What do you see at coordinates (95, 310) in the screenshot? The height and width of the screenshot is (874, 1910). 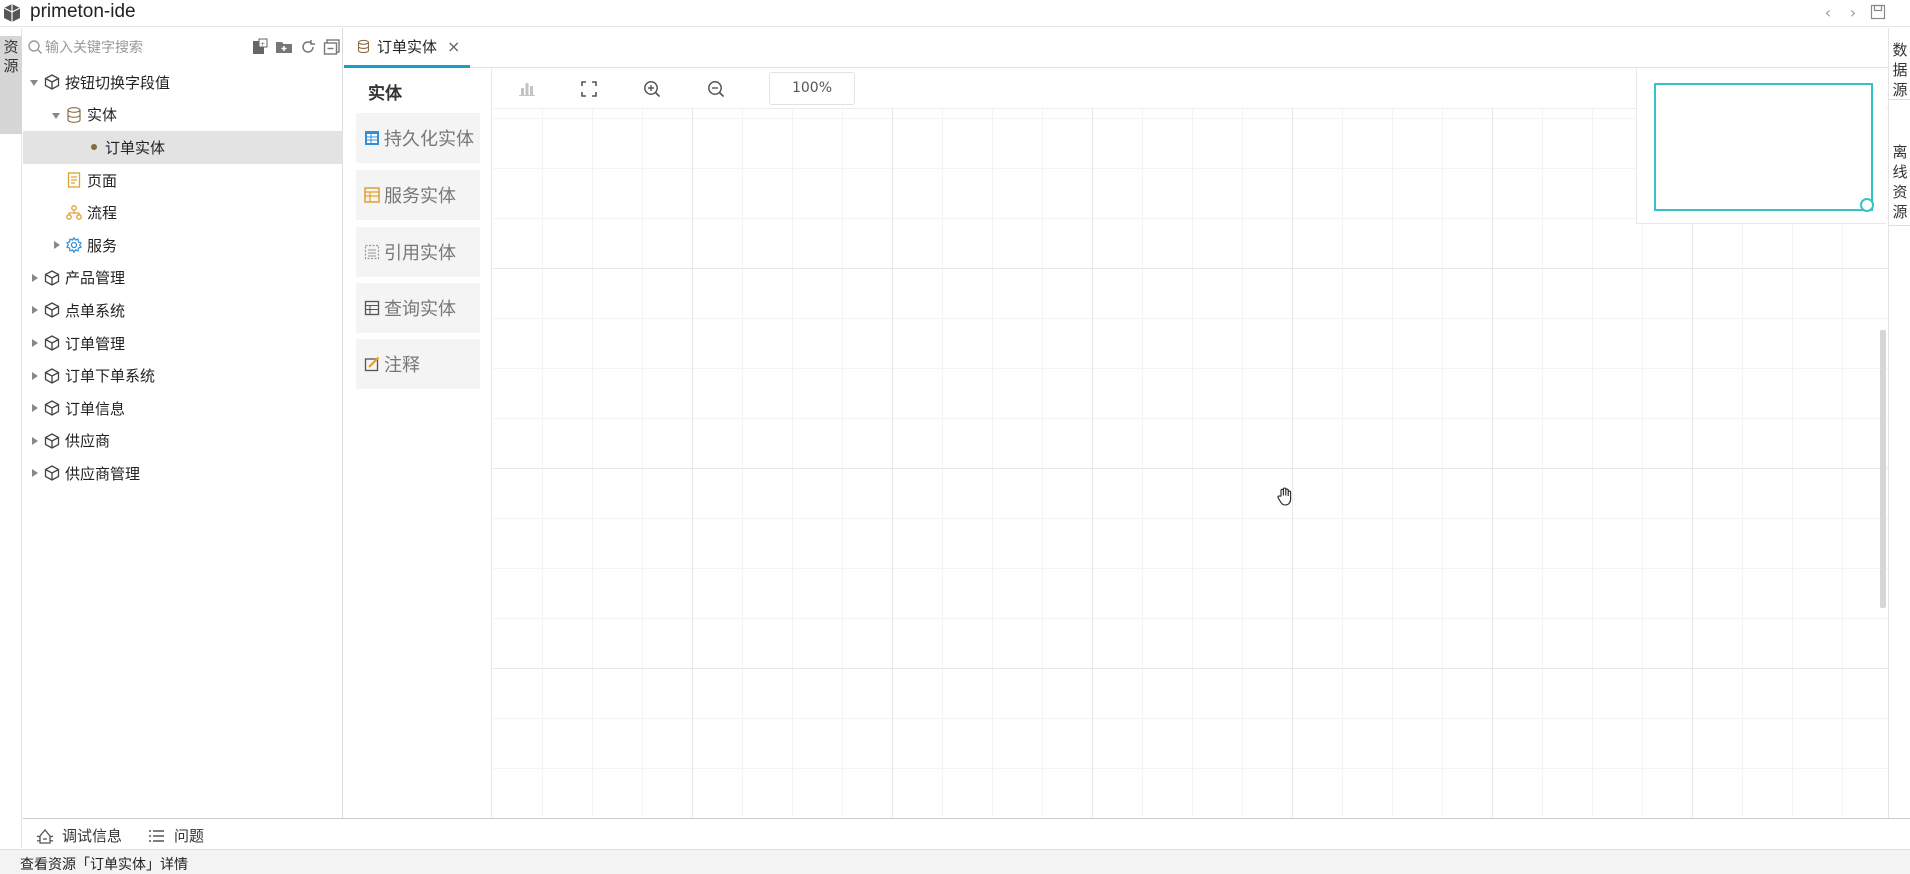 I see `tree-item-label: 点单系统` at bounding box center [95, 310].